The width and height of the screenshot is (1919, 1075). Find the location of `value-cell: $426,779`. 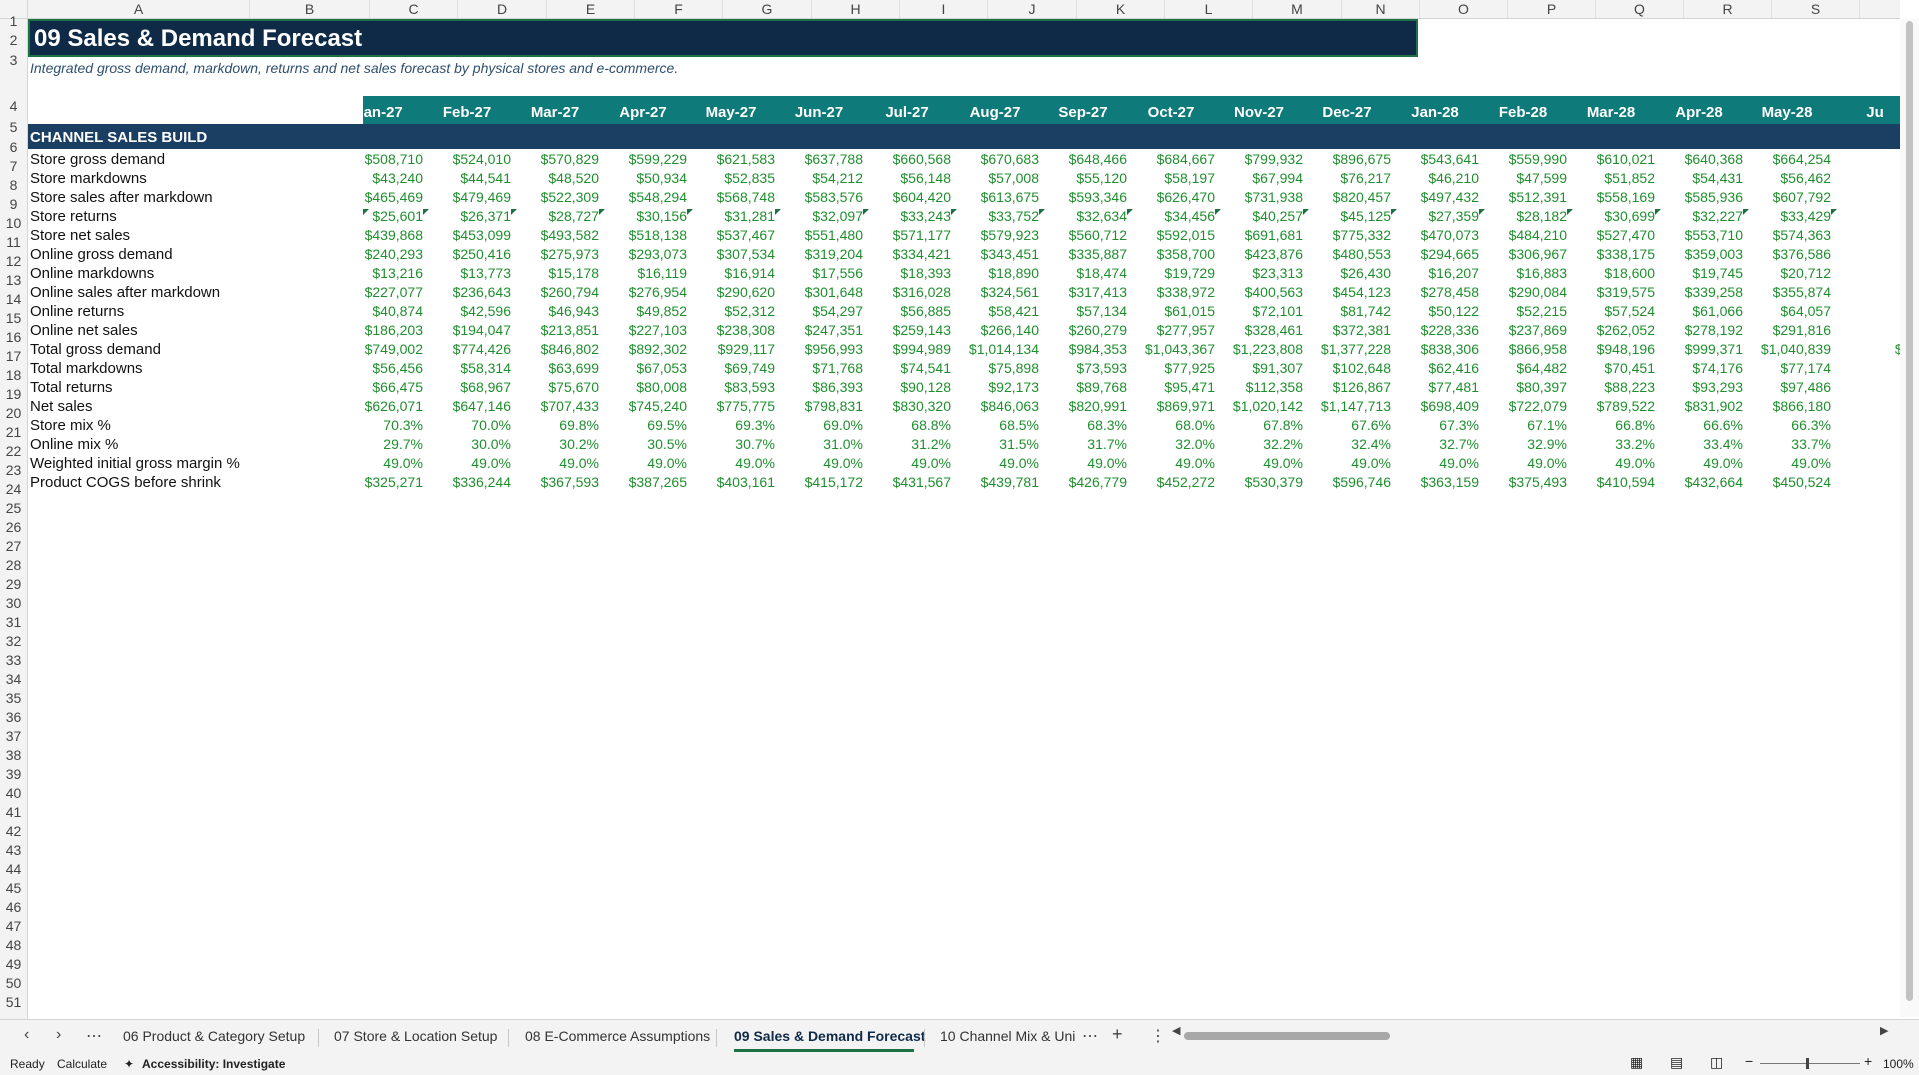

value-cell: $426,779 is located at coordinates (1084, 482).